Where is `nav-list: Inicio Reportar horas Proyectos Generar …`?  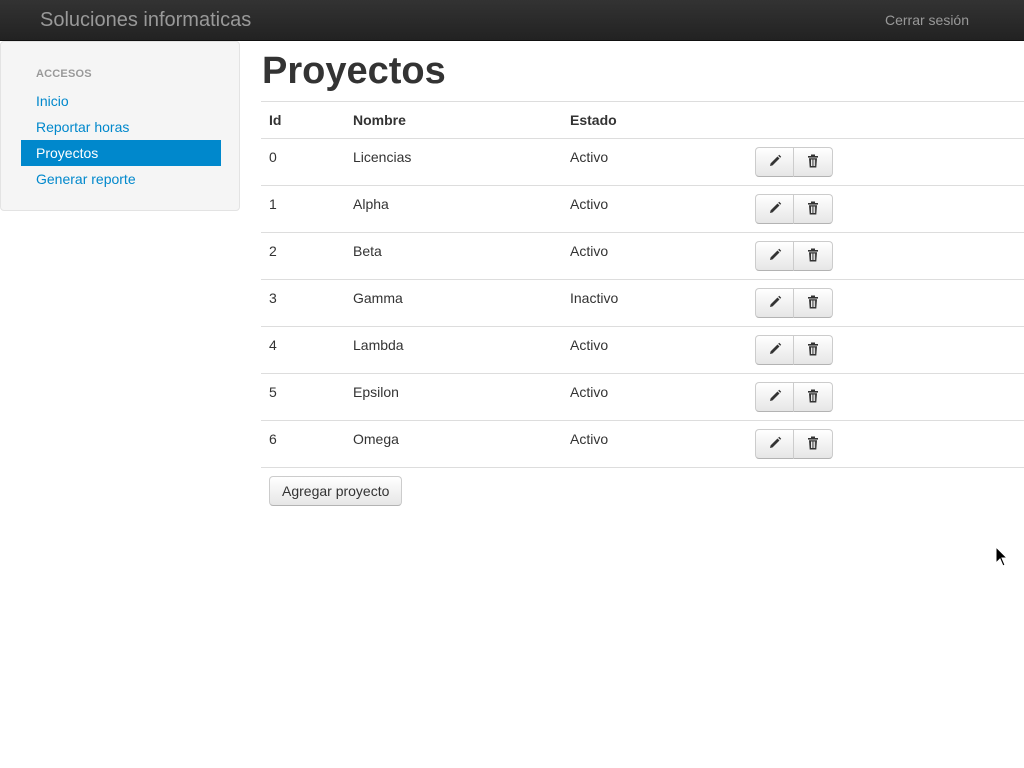 nav-list: Inicio Reportar horas Proyectos Generar … is located at coordinates (121, 140).